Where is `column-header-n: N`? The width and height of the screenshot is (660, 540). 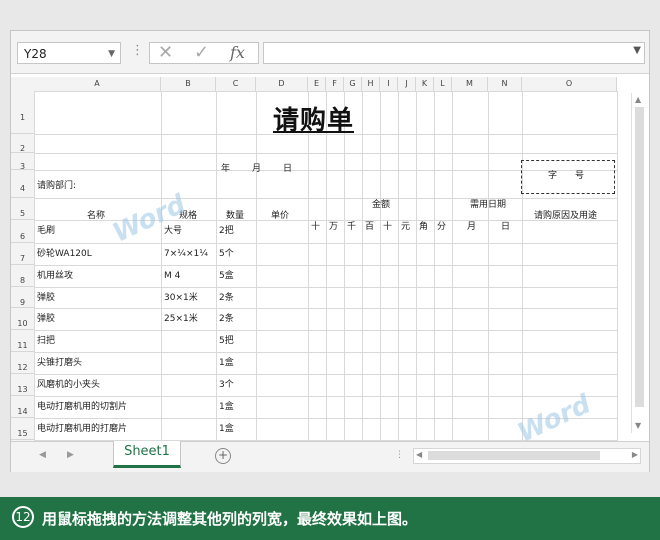
column-header-n: N is located at coordinates (505, 84).